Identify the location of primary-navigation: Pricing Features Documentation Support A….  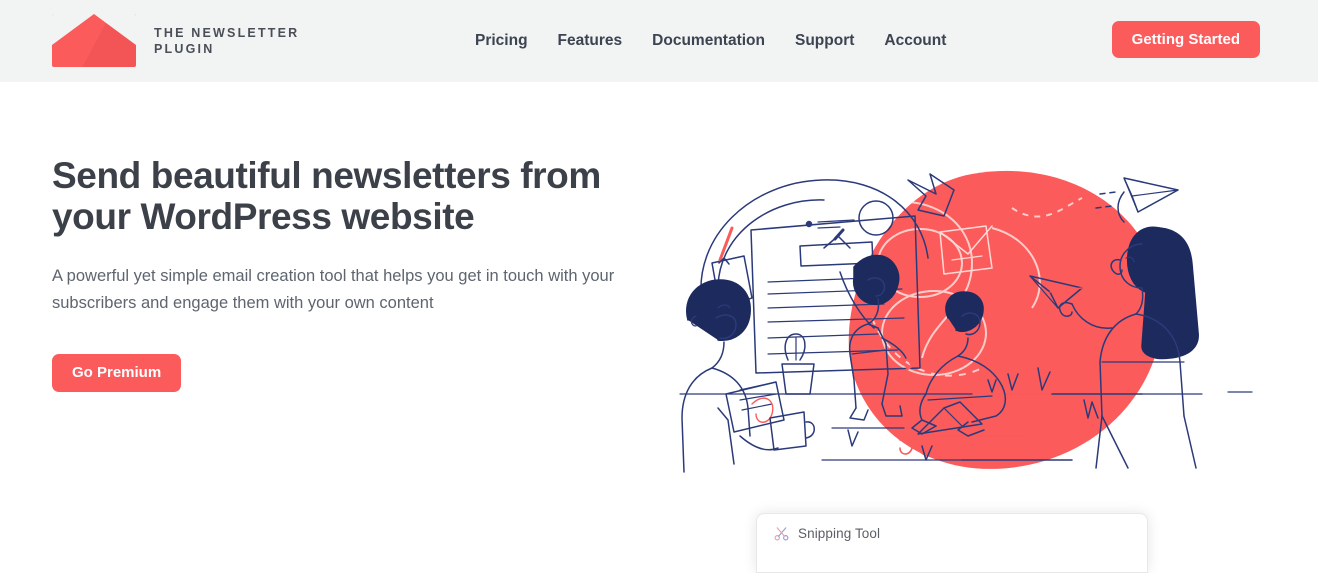
(710, 41).